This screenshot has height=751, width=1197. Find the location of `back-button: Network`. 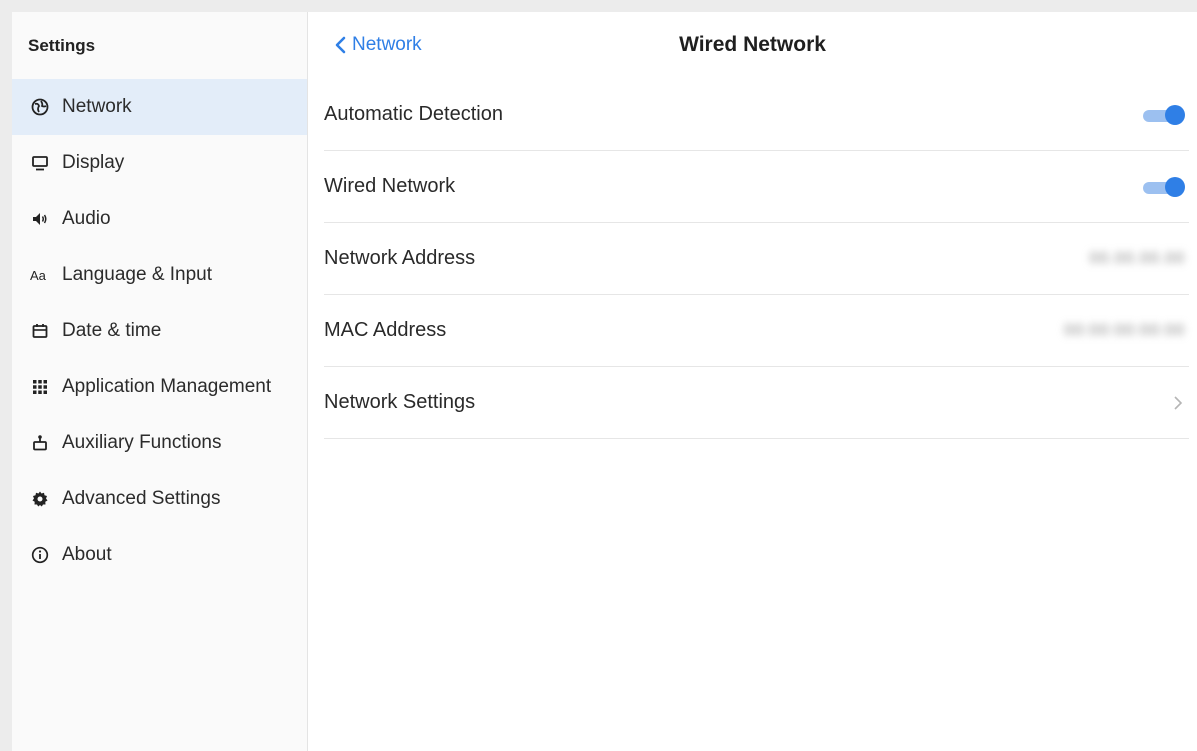

back-button: Network is located at coordinates (378, 45).